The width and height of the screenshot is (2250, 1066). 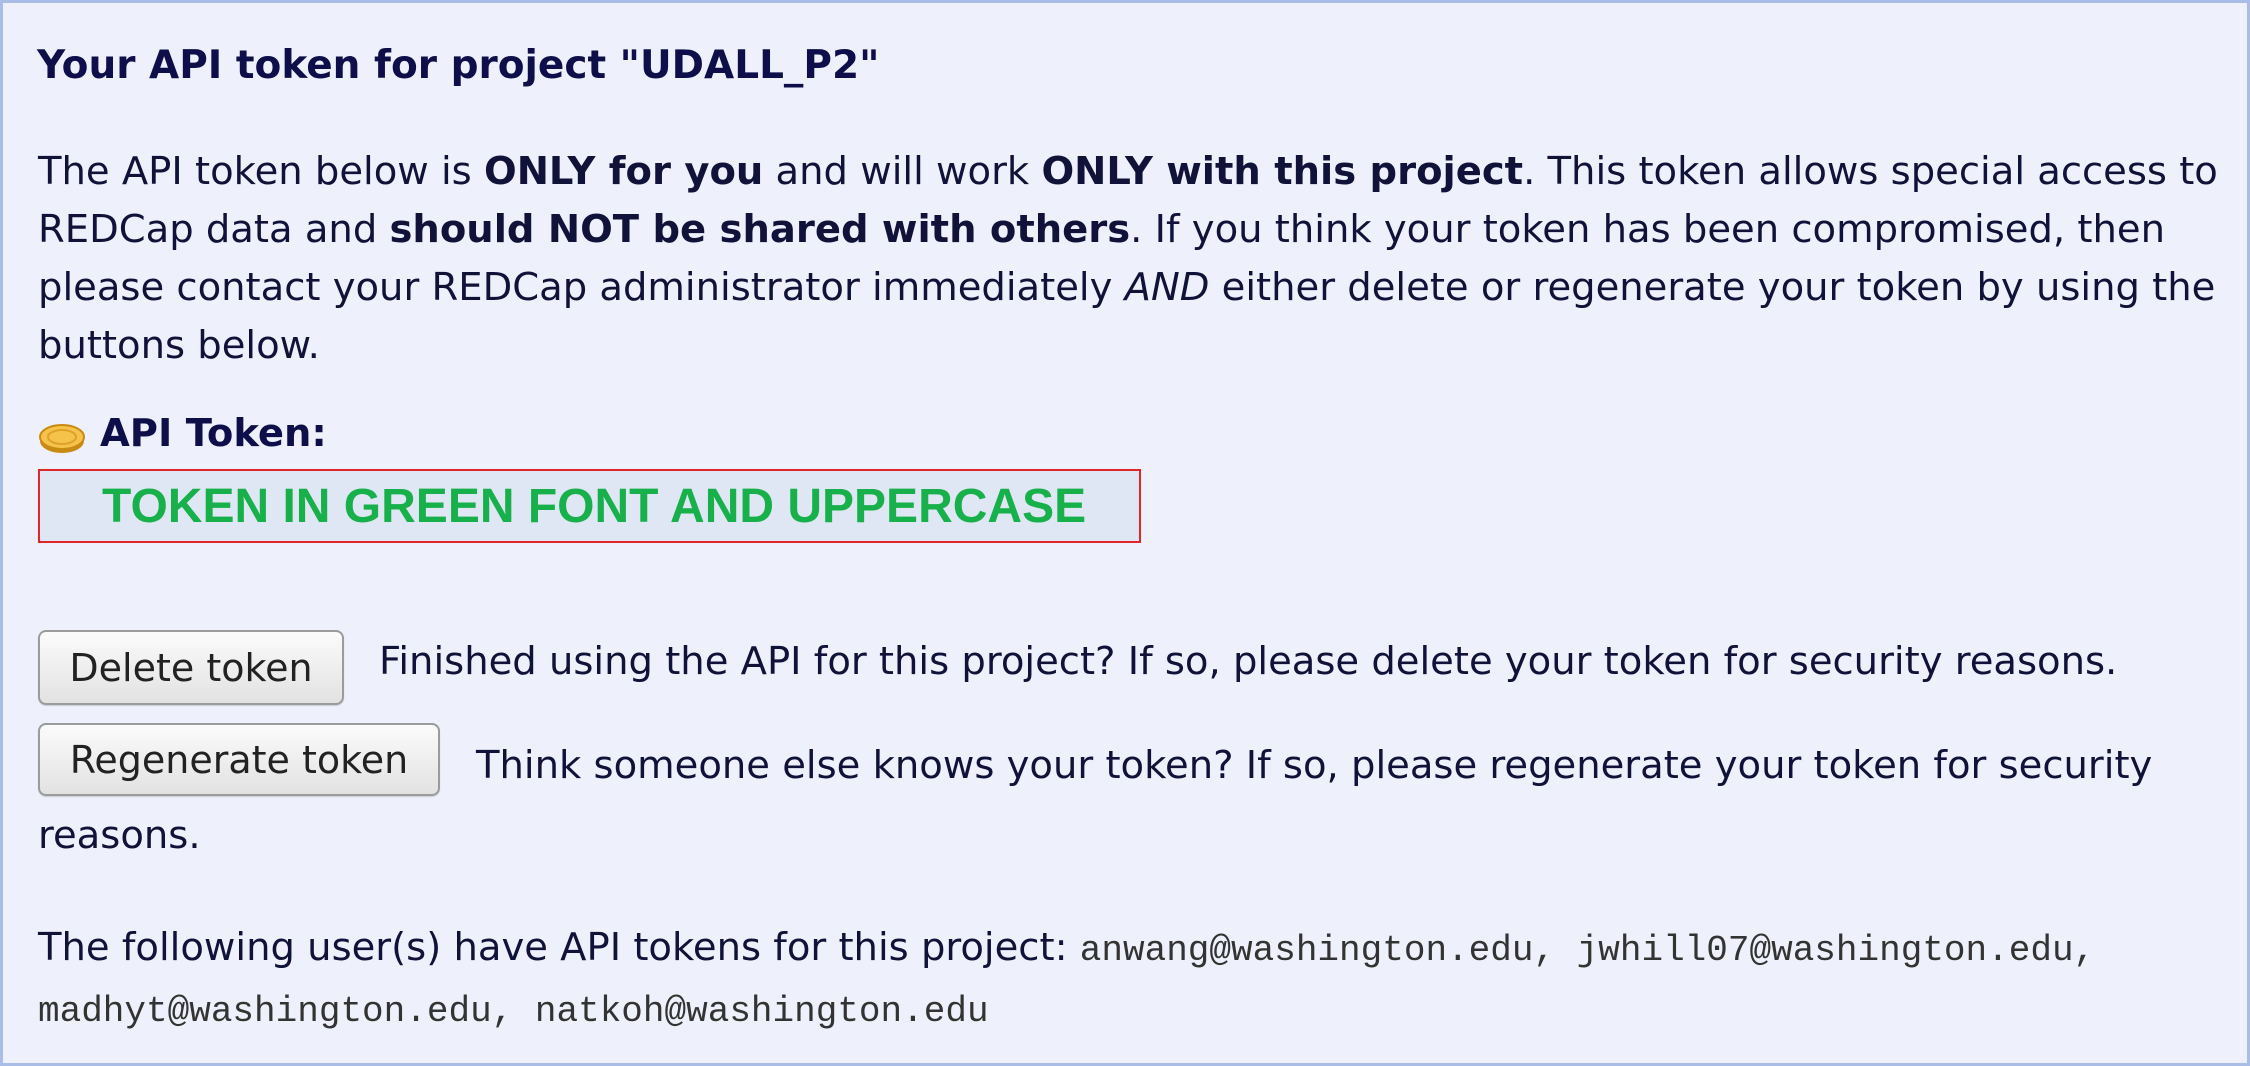 I want to click on api-token-value: TOKEN IN GREEN FONT AND UPPERCASE, so click(x=594, y=507).